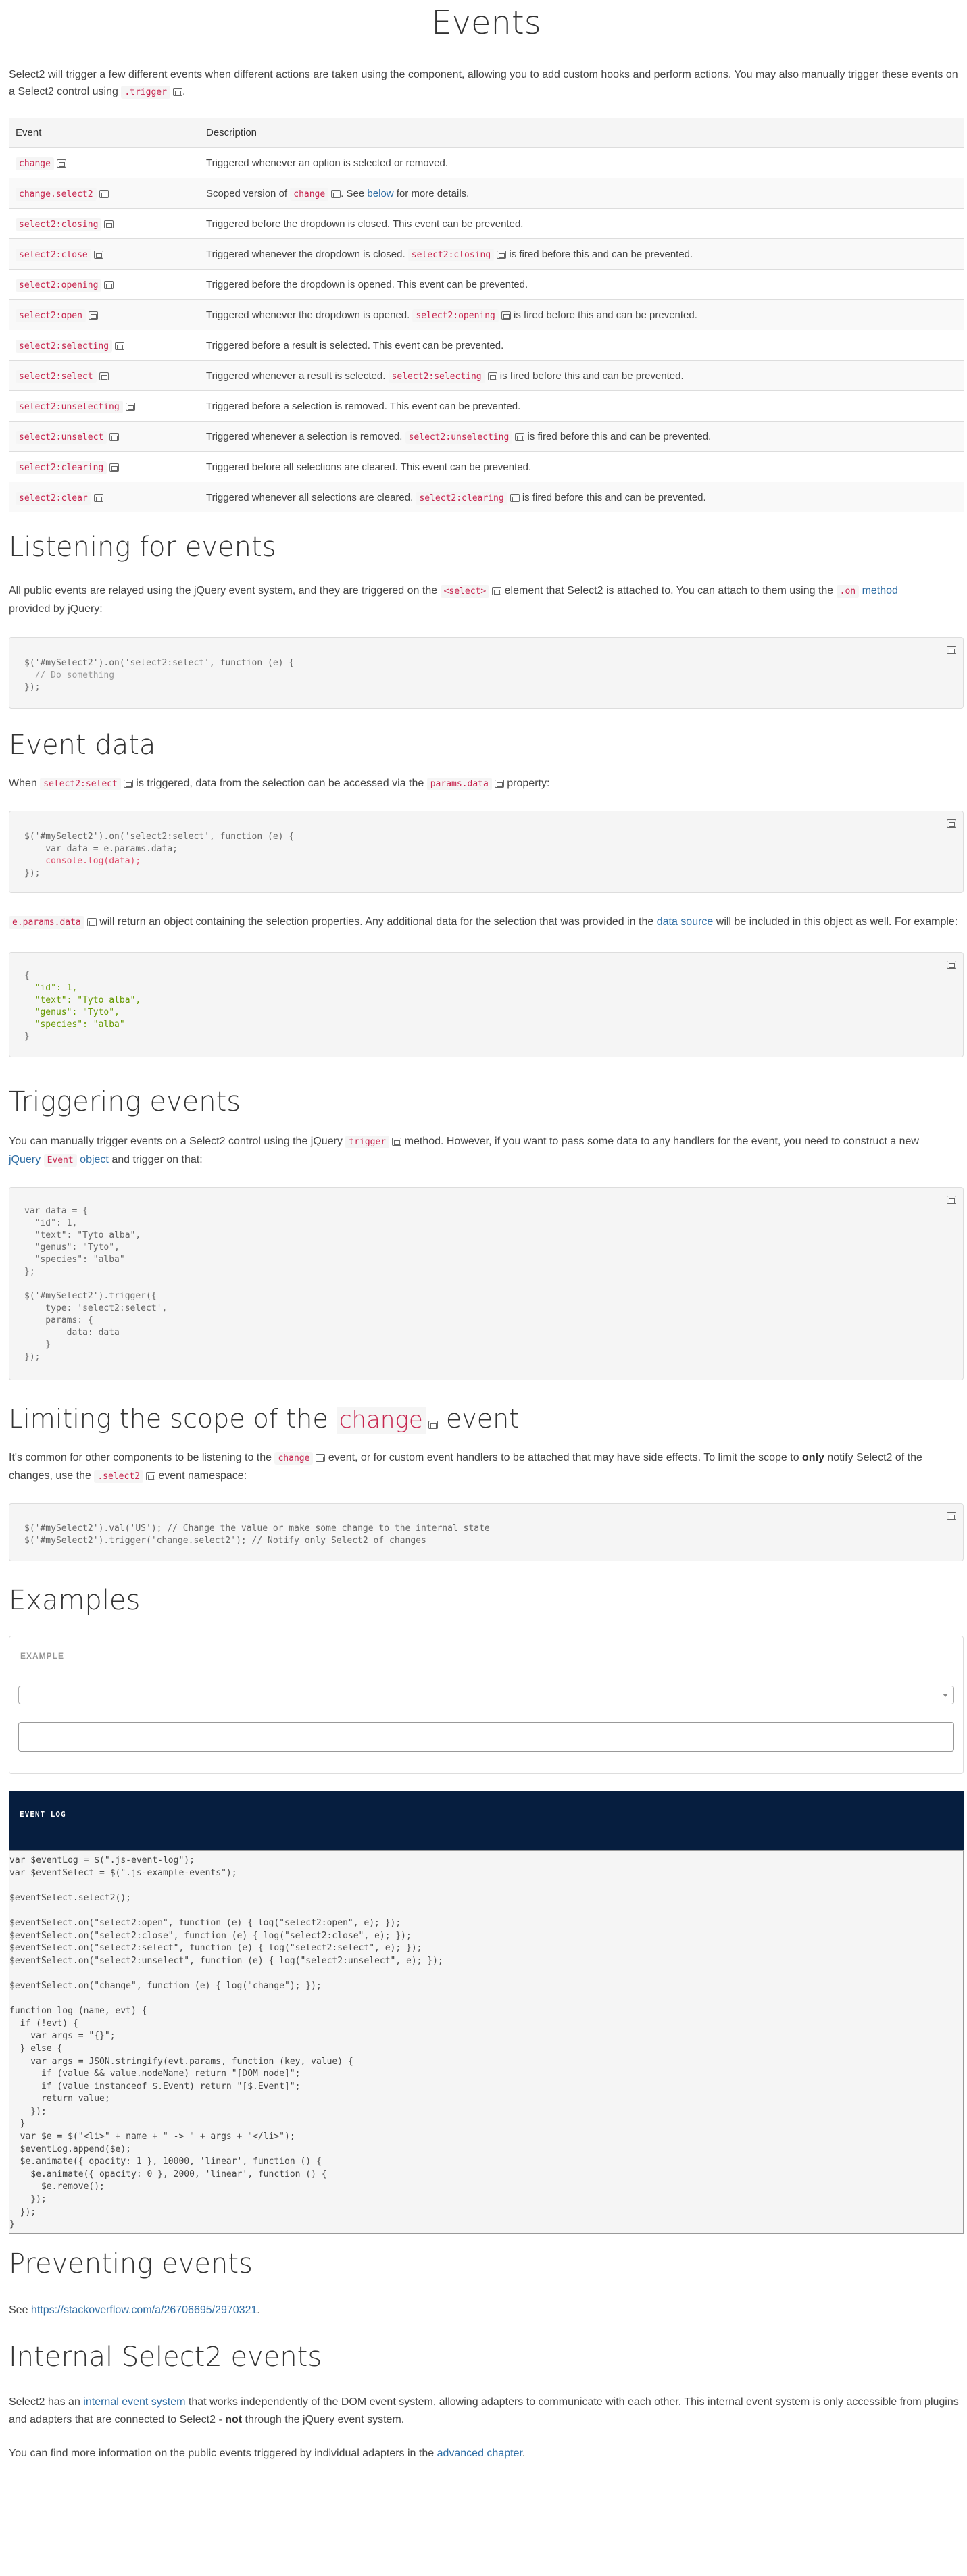  Describe the element at coordinates (57, 2186) in the screenshot. I see `code-line: $e.remove();` at that location.